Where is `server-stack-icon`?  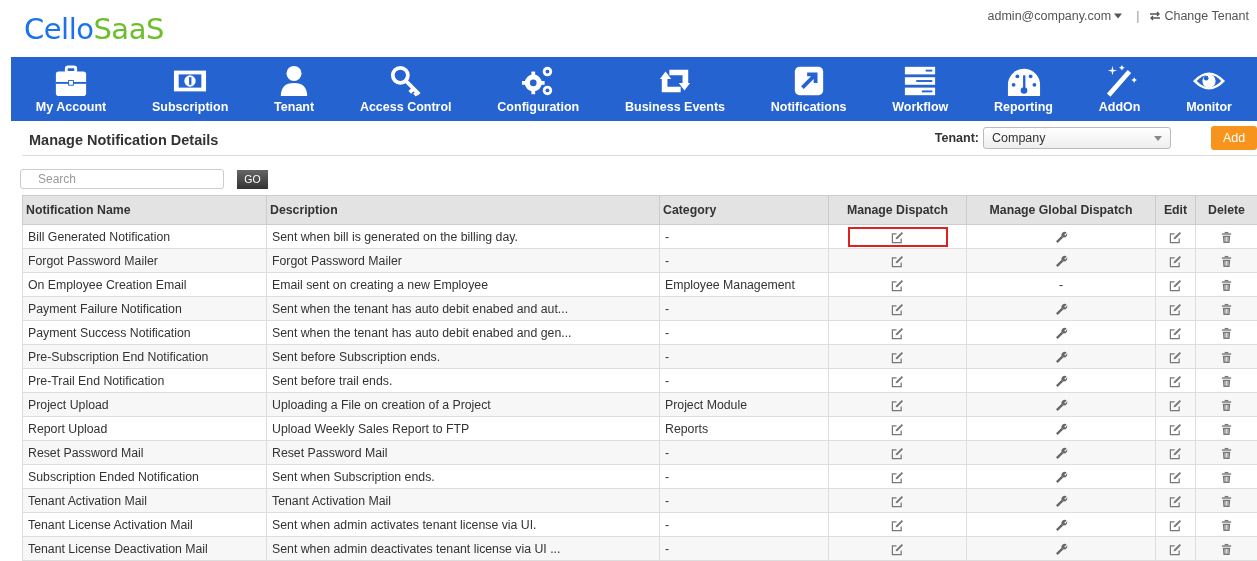 server-stack-icon is located at coordinates (920, 81).